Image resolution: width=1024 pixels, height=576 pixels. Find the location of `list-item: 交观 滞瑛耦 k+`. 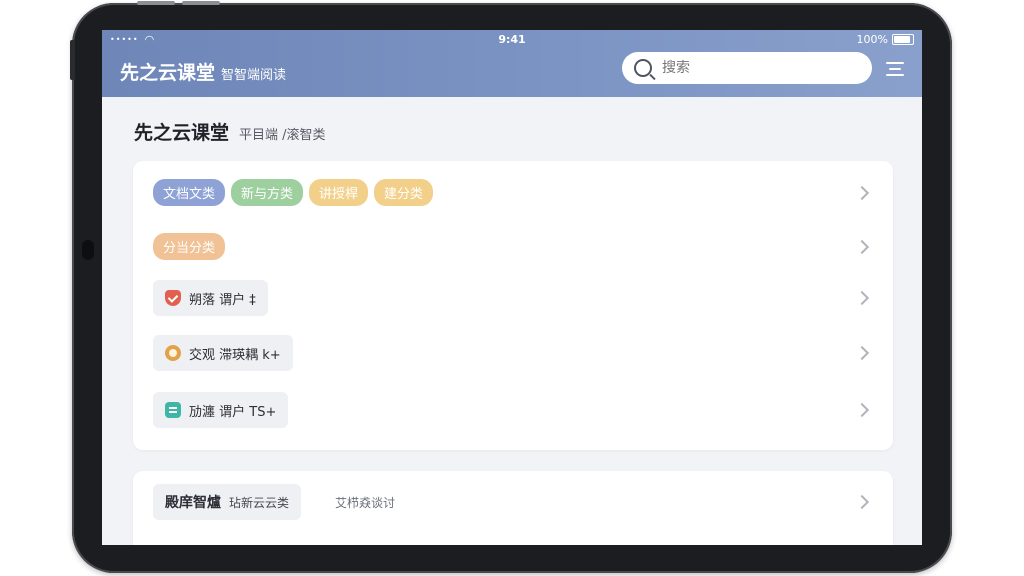

list-item: 交观 滞瑛耦 k+ is located at coordinates (513, 353).